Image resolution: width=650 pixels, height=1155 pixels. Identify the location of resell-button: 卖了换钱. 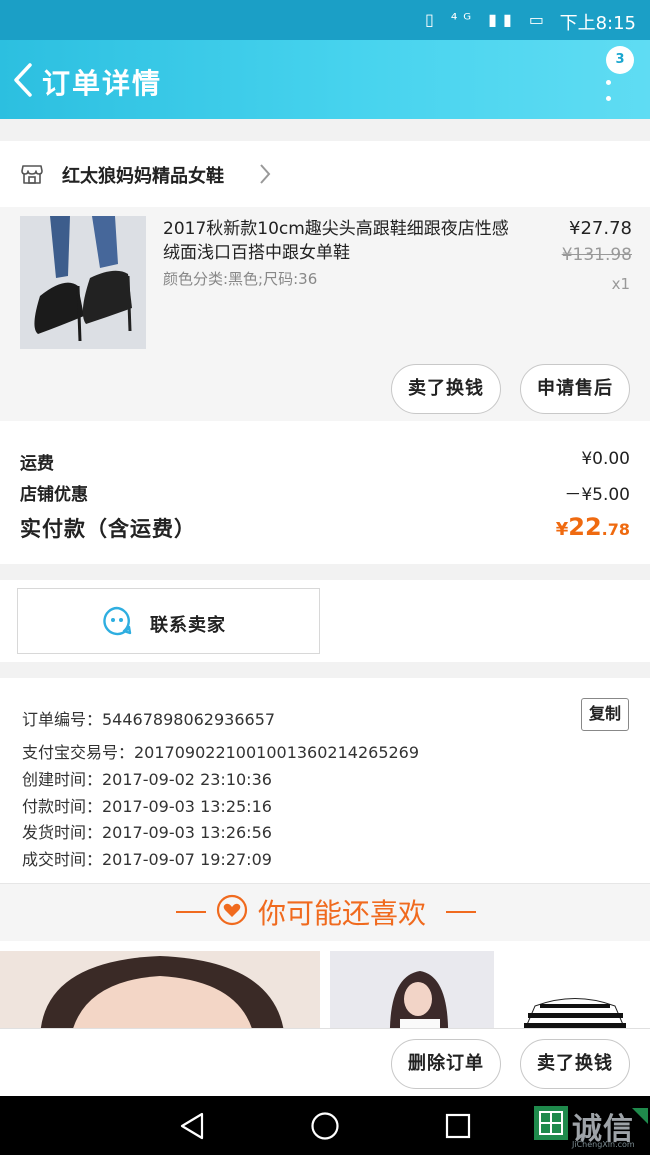
(446, 389).